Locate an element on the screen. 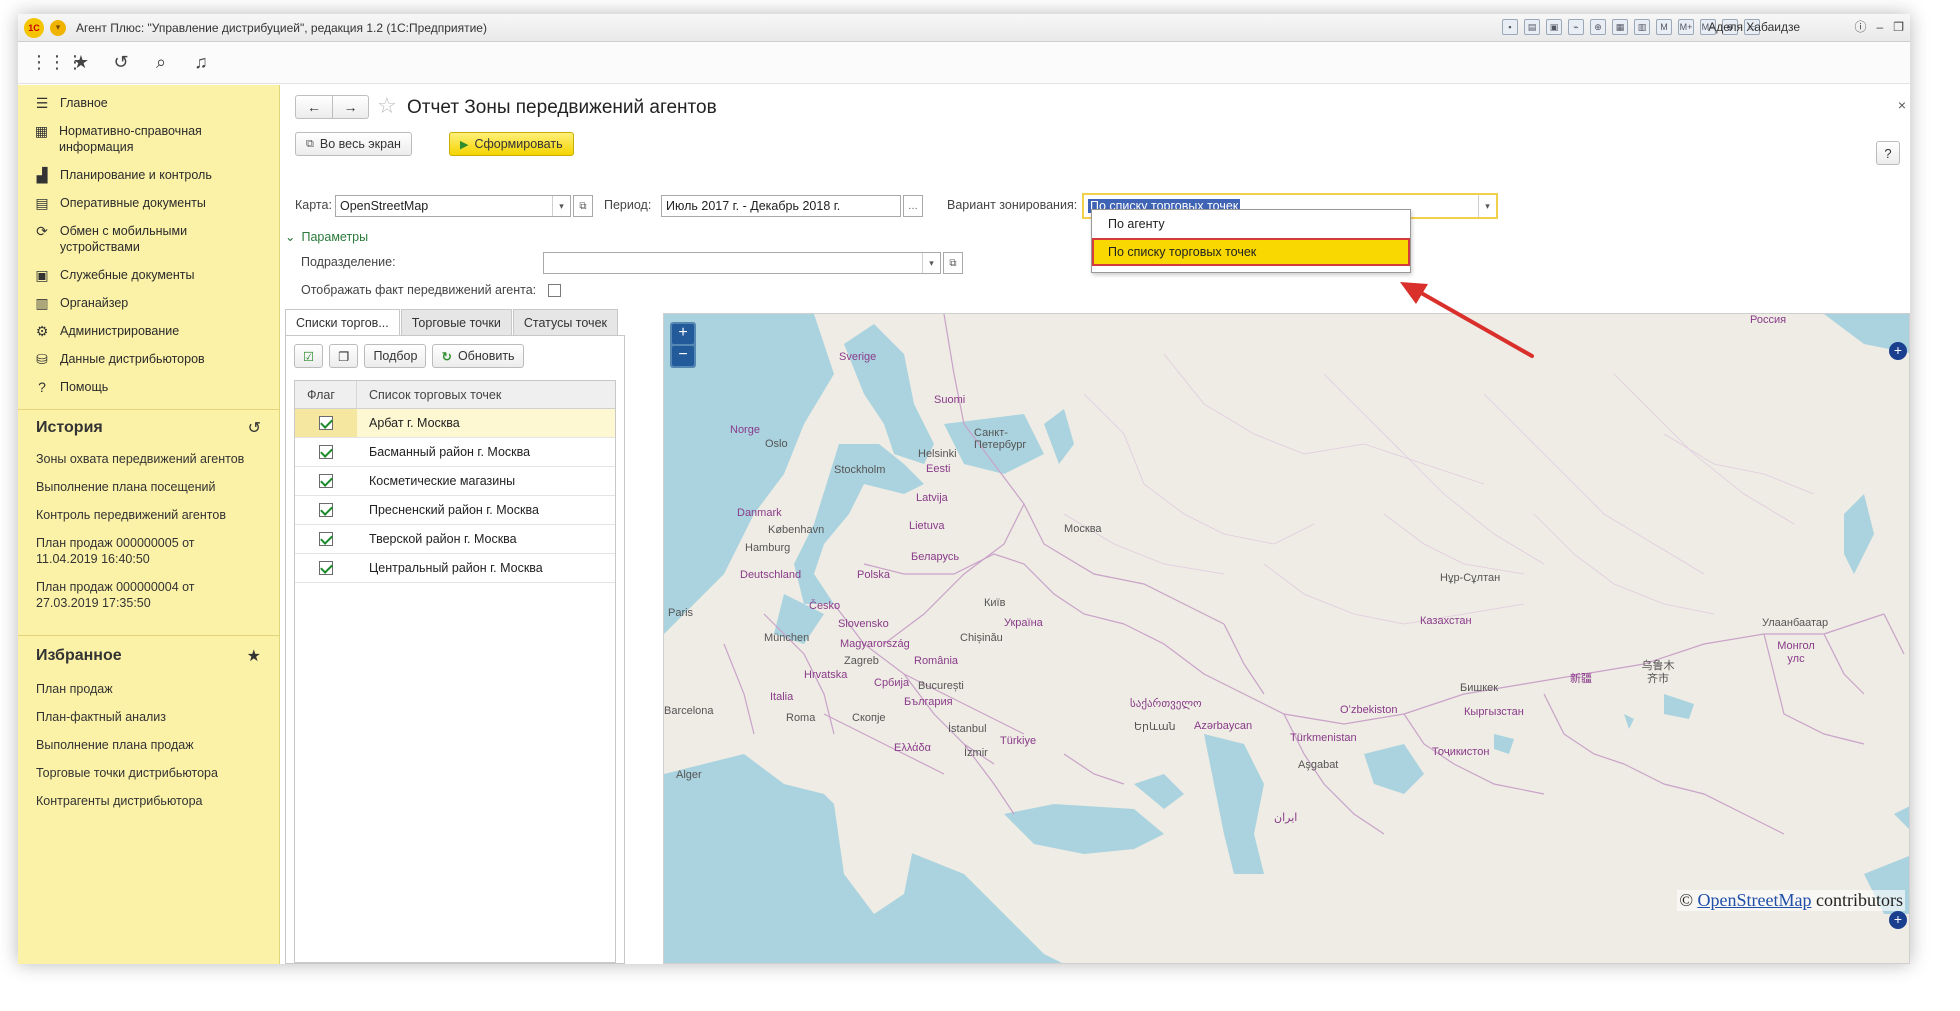  main-menu-icon: ▾ is located at coordinates (58, 27).